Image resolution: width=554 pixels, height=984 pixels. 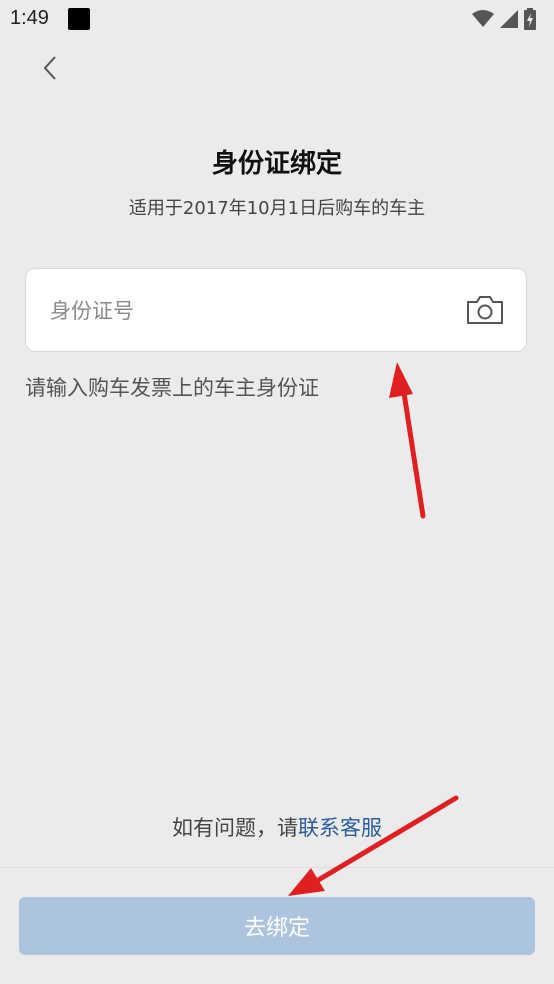 What do you see at coordinates (277, 867) in the screenshot?
I see `bottom-divider` at bounding box center [277, 867].